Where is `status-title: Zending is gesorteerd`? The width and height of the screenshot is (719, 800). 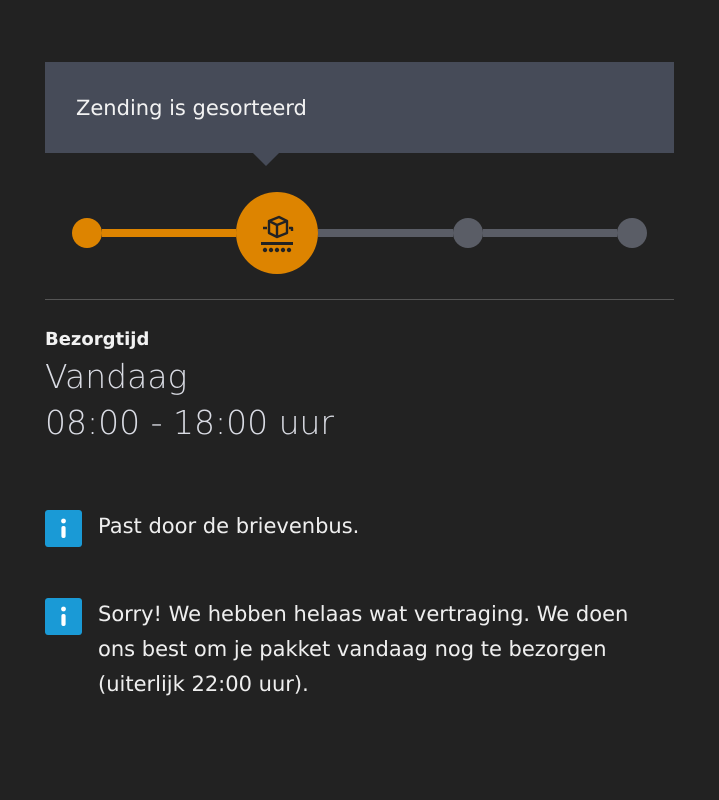 status-title: Zending is gesorteerd is located at coordinates (191, 108).